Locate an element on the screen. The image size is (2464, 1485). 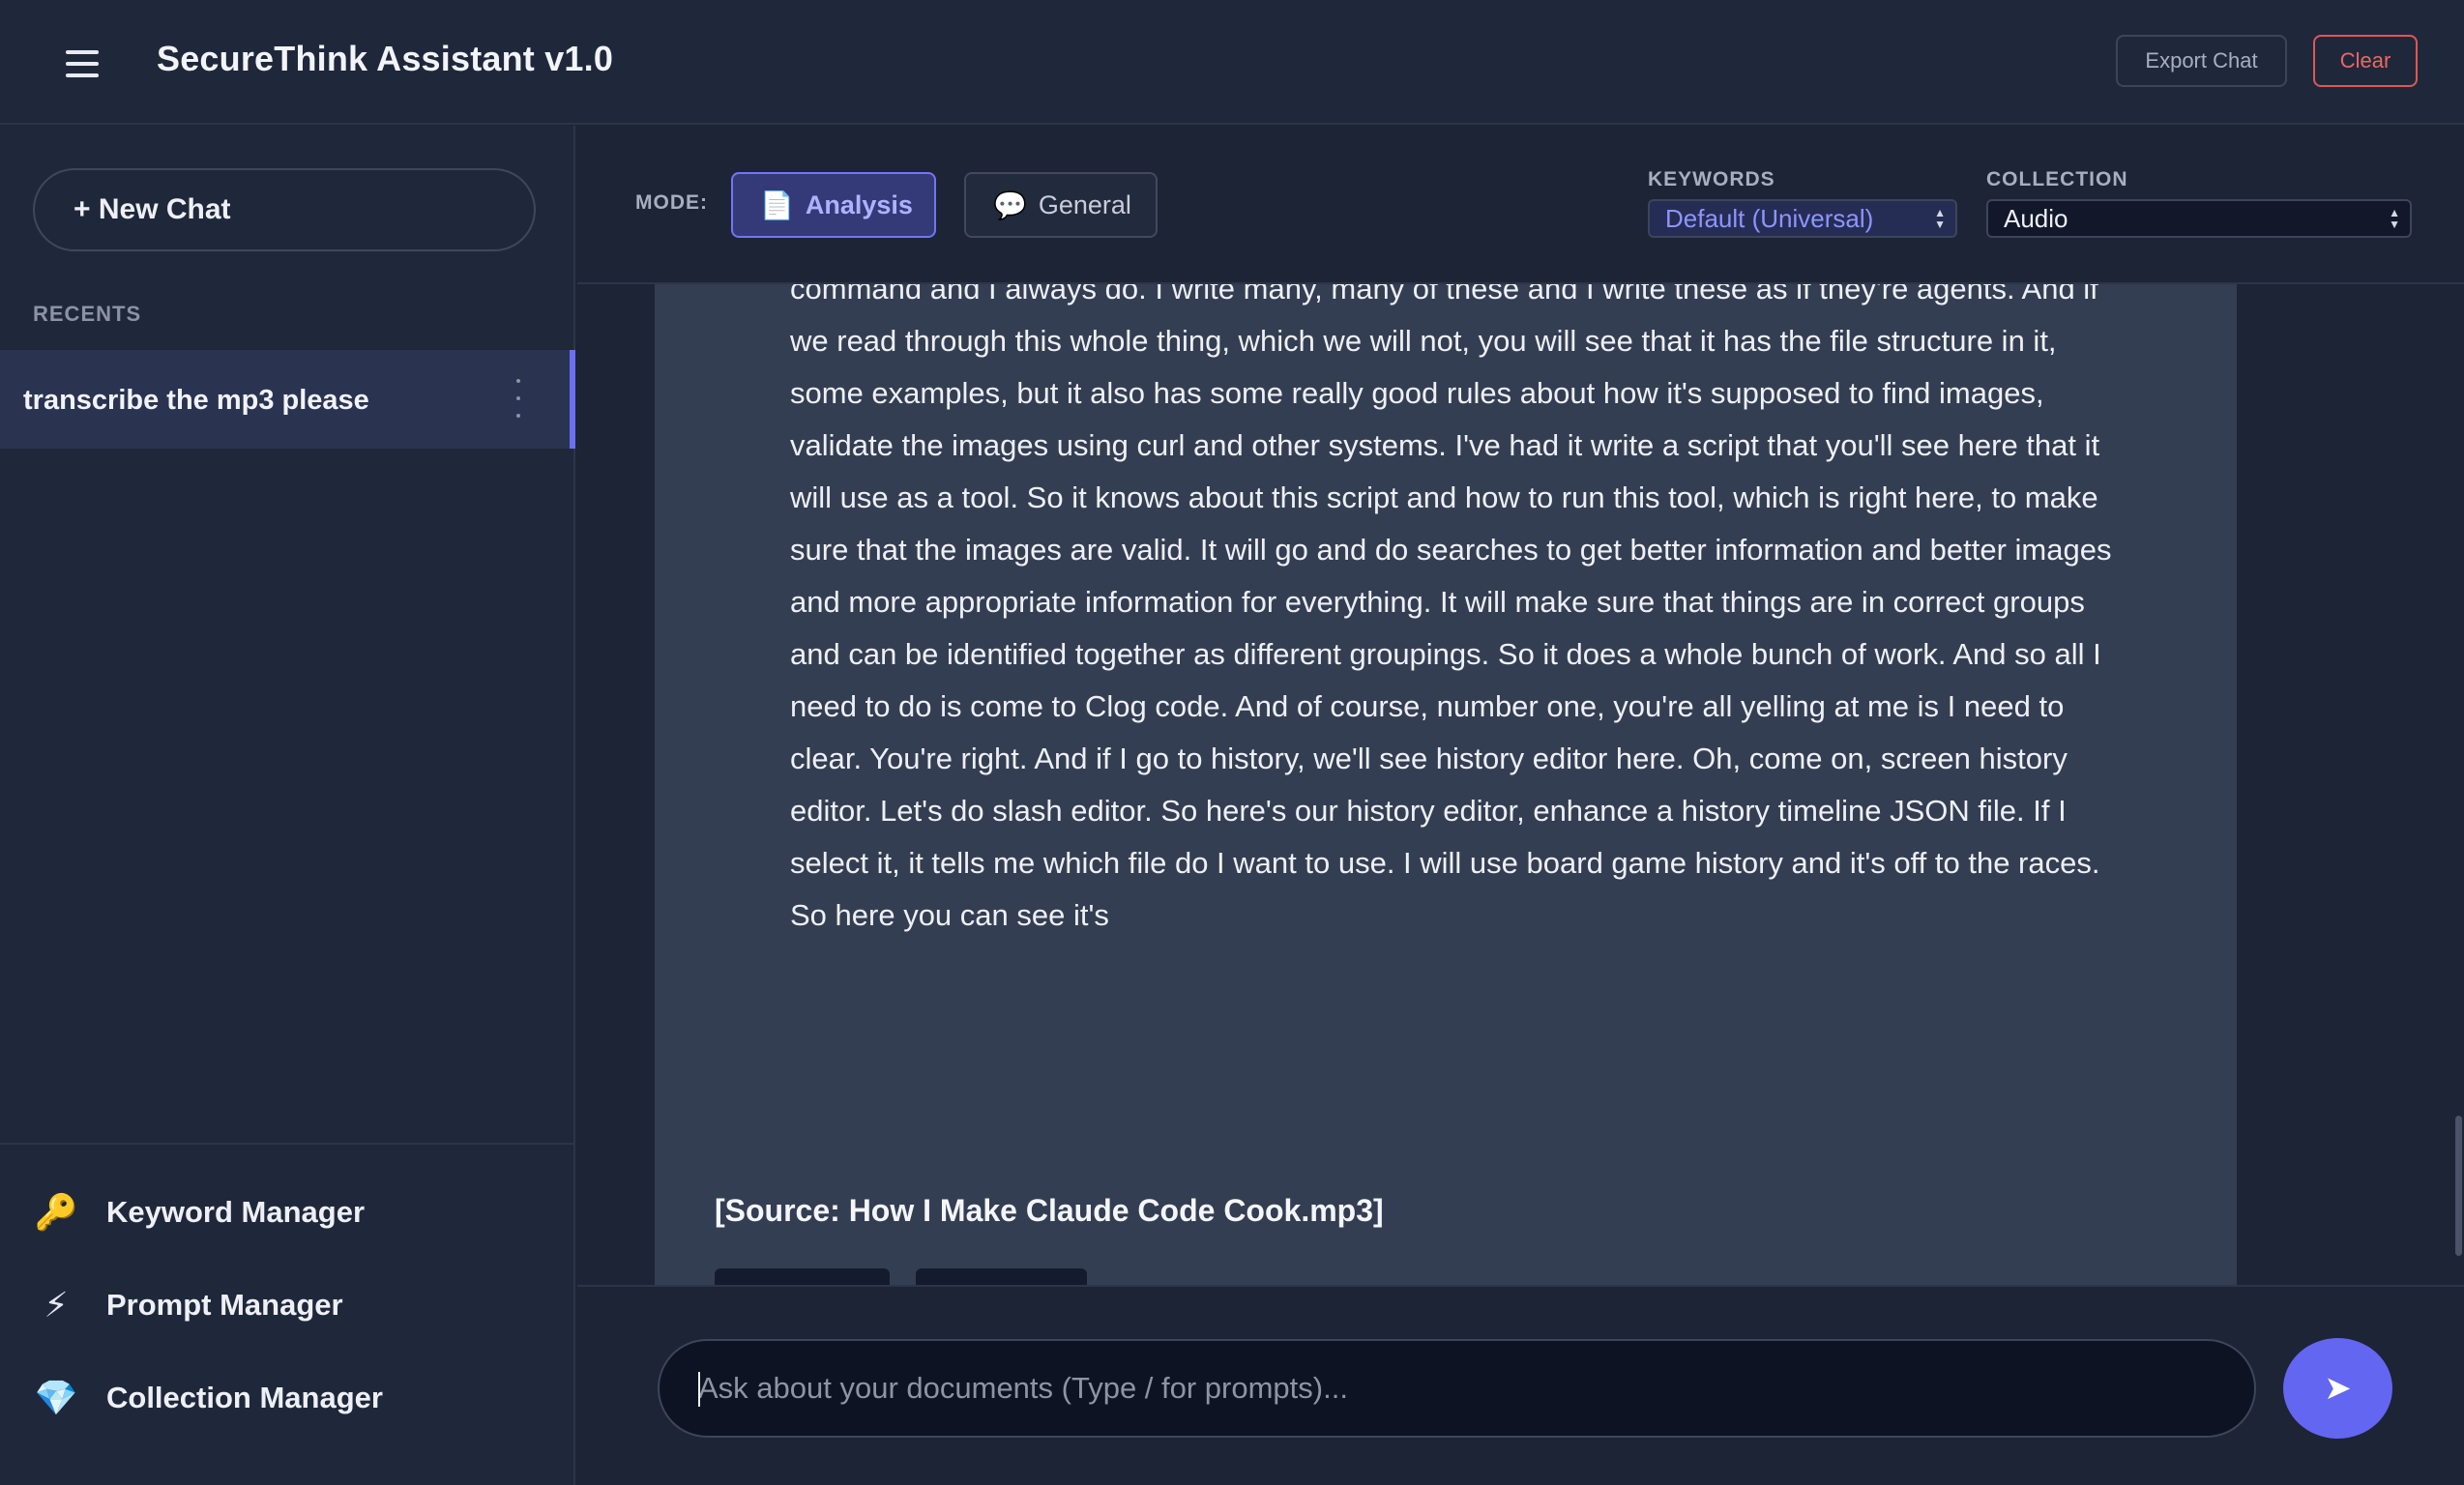
lightning-icon: ⚡ is located at coordinates (56, 1305).